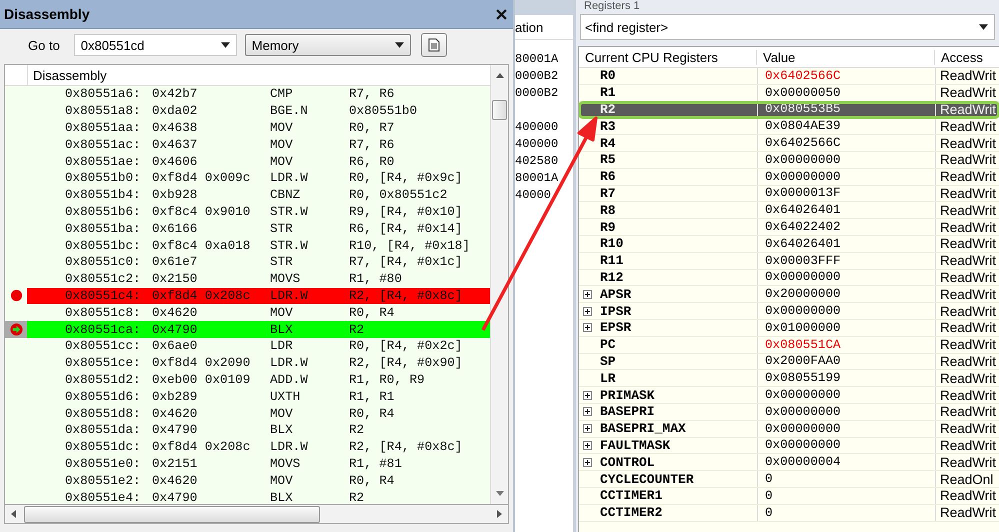  What do you see at coordinates (433, 45) in the screenshot?
I see `options-button` at bounding box center [433, 45].